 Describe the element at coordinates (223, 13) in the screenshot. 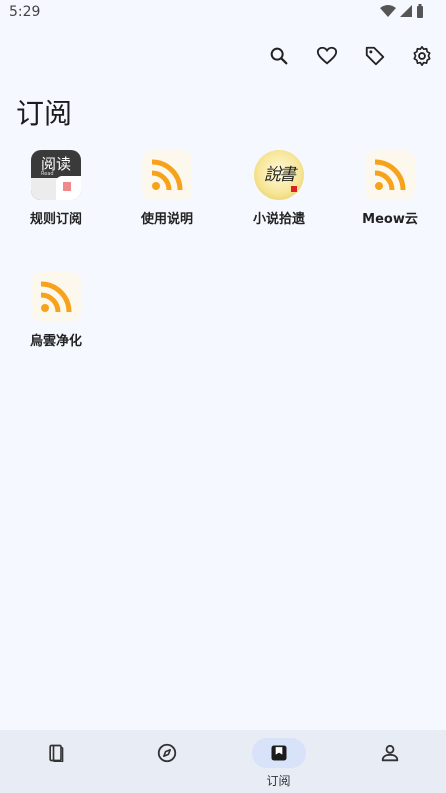

I see `status-bar: 5:29` at that location.